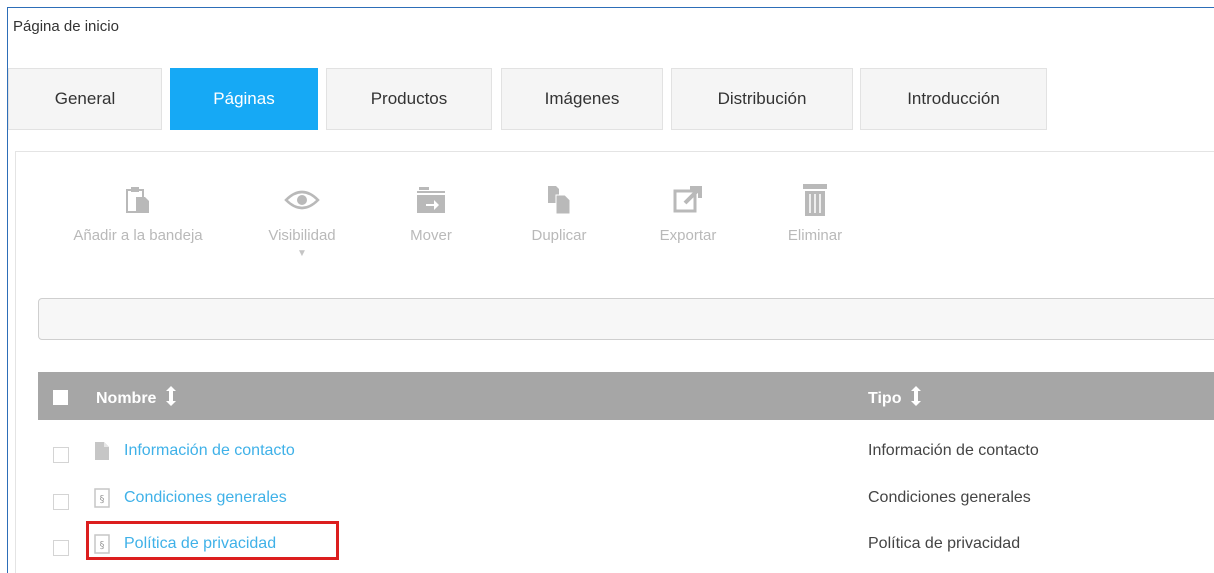  I want to click on tab-label: Introducción, so click(953, 98).